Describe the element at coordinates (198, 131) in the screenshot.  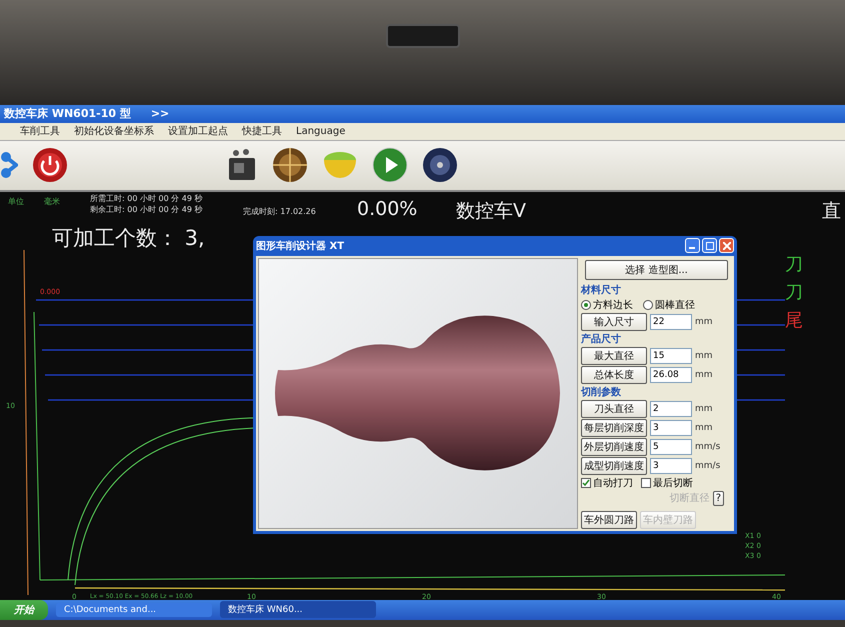
I see `menu-item: 设置加工起点` at that location.